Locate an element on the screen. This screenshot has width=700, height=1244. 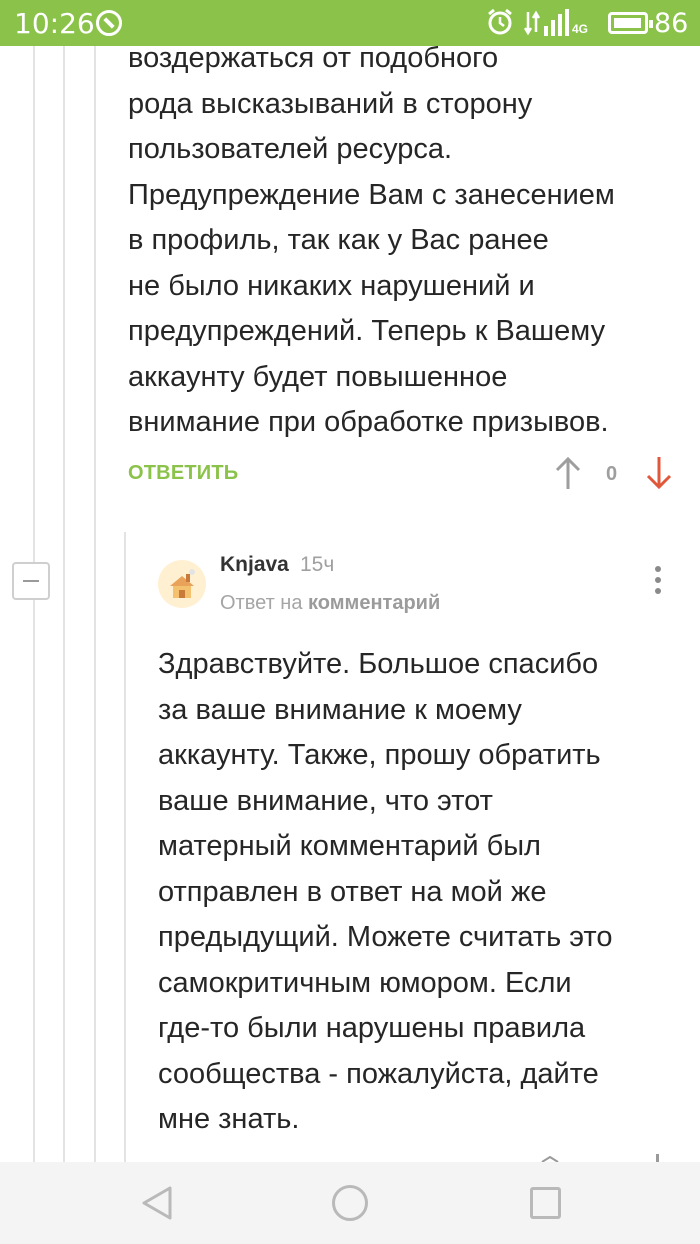
house-avatar-icon is located at coordinates (182, 584).